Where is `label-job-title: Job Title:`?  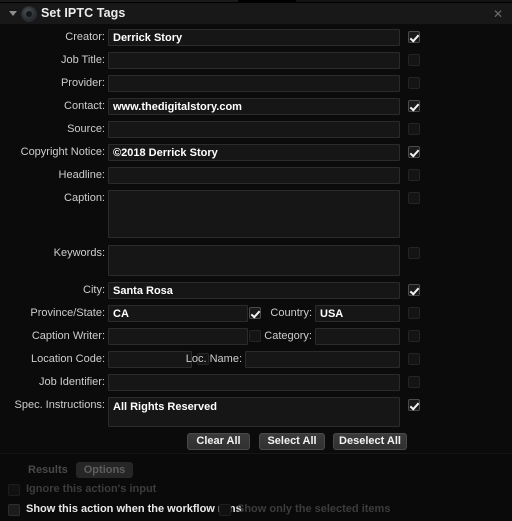
label-job-title: Job Title: is located at coordinates (82, 60).